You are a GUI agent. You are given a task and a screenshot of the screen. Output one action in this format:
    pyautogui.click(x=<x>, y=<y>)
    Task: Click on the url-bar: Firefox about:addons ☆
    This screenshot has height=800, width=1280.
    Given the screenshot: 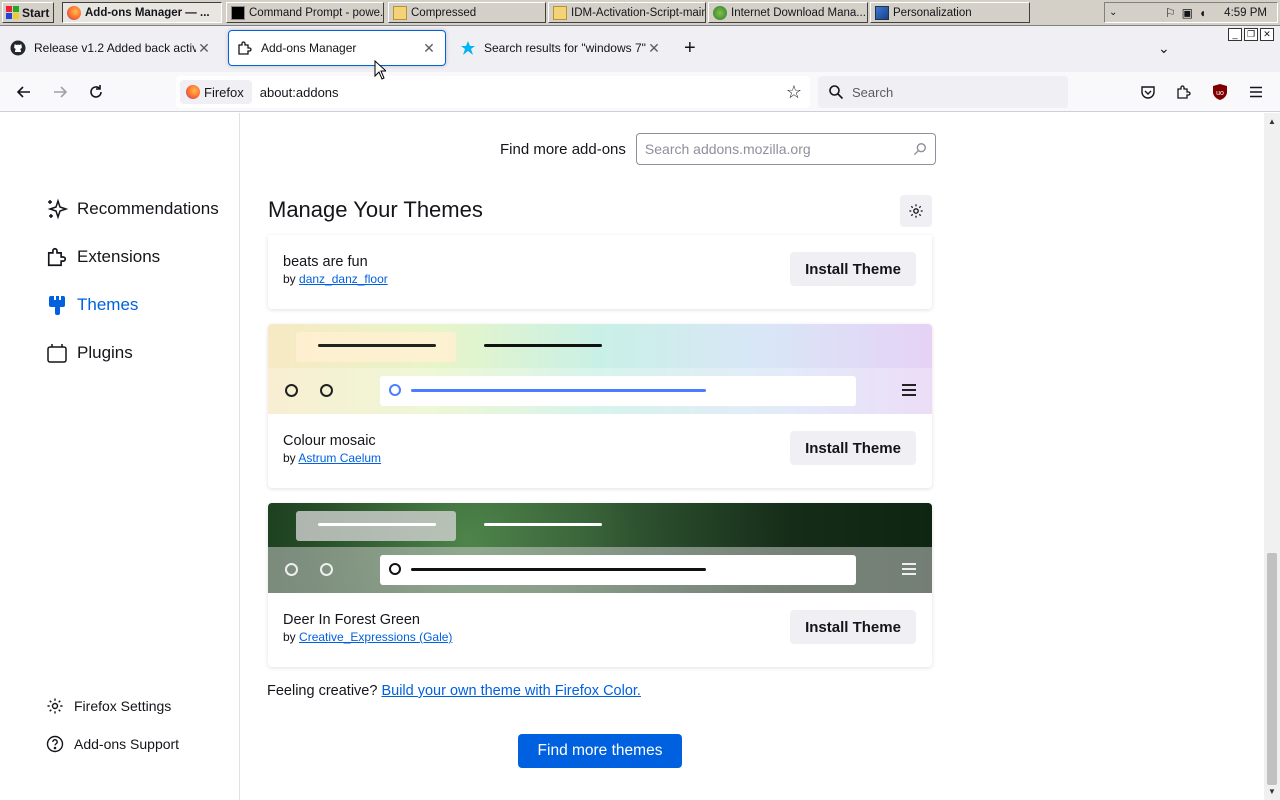 What is the action you would take?
    pyautogui.click(x=493, y=92)
    